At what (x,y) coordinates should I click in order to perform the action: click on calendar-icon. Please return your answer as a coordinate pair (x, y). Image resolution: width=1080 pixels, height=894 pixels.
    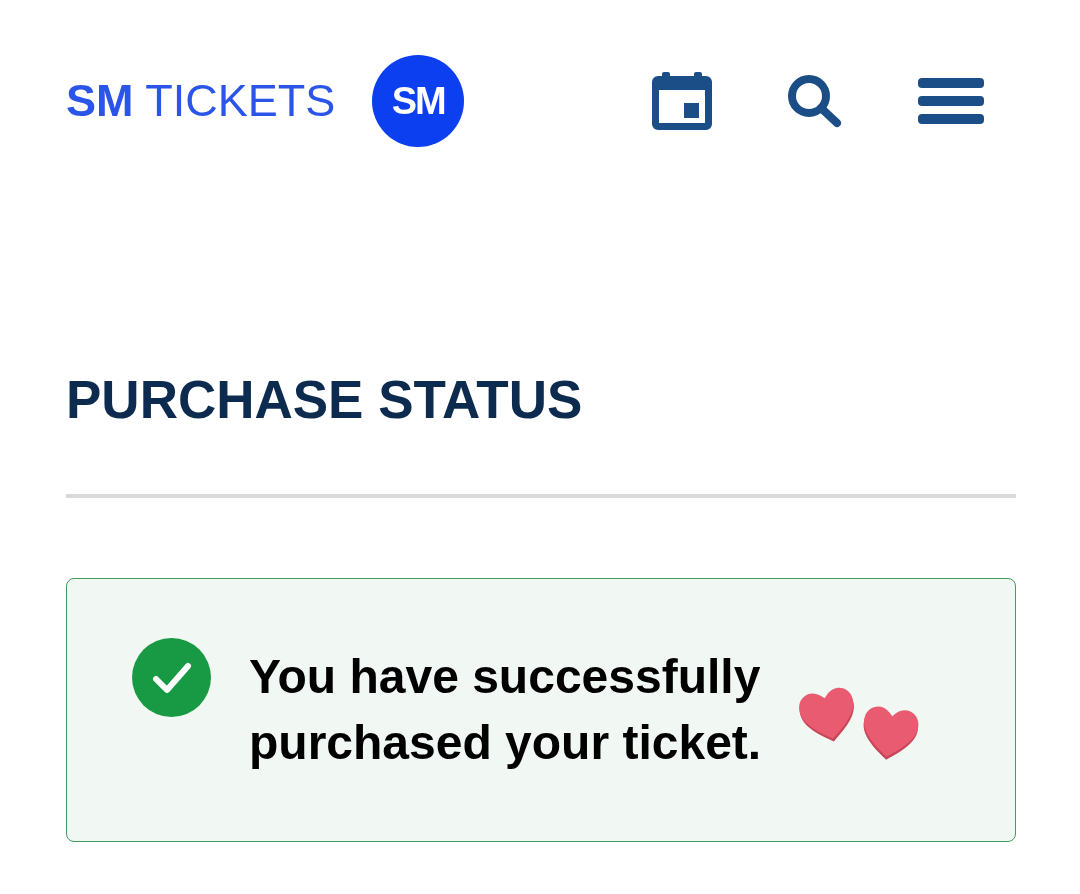
    Looking at the image, I should click on (682, 101).